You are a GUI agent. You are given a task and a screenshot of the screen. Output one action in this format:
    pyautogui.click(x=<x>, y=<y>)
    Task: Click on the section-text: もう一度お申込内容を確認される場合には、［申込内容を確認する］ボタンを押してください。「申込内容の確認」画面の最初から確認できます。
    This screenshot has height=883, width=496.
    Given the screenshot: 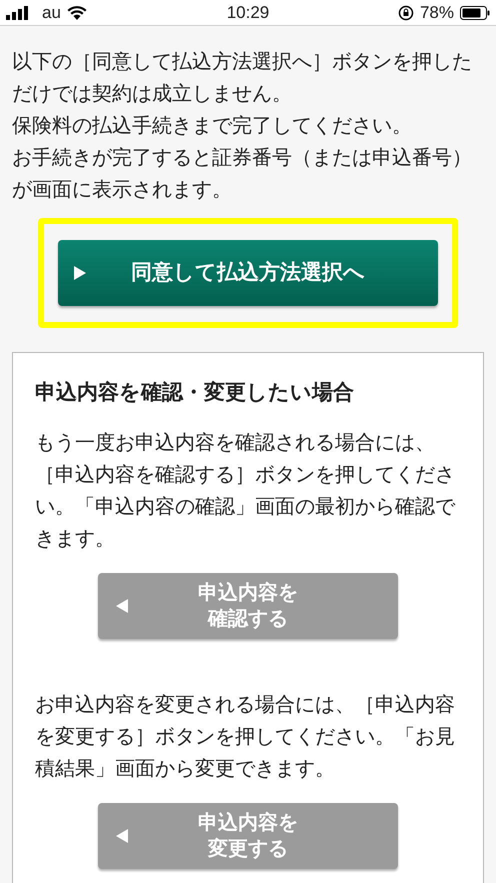 What is the action you would take?
    pyautogui.click(x=245, y=491)
    